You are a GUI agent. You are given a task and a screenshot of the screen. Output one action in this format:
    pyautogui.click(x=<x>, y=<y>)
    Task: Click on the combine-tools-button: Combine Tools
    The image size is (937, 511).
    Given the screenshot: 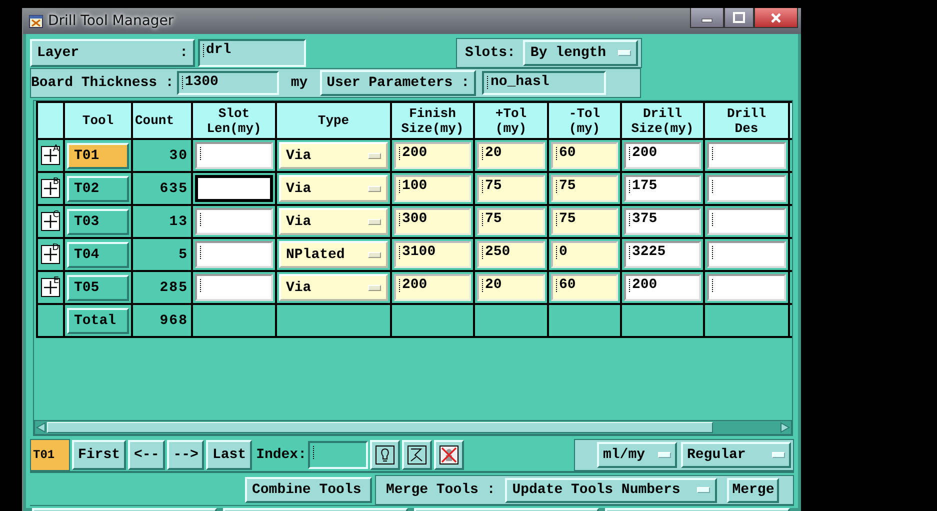 What is the action you would take?
    pyautogui.click(x=308, y=490)
    